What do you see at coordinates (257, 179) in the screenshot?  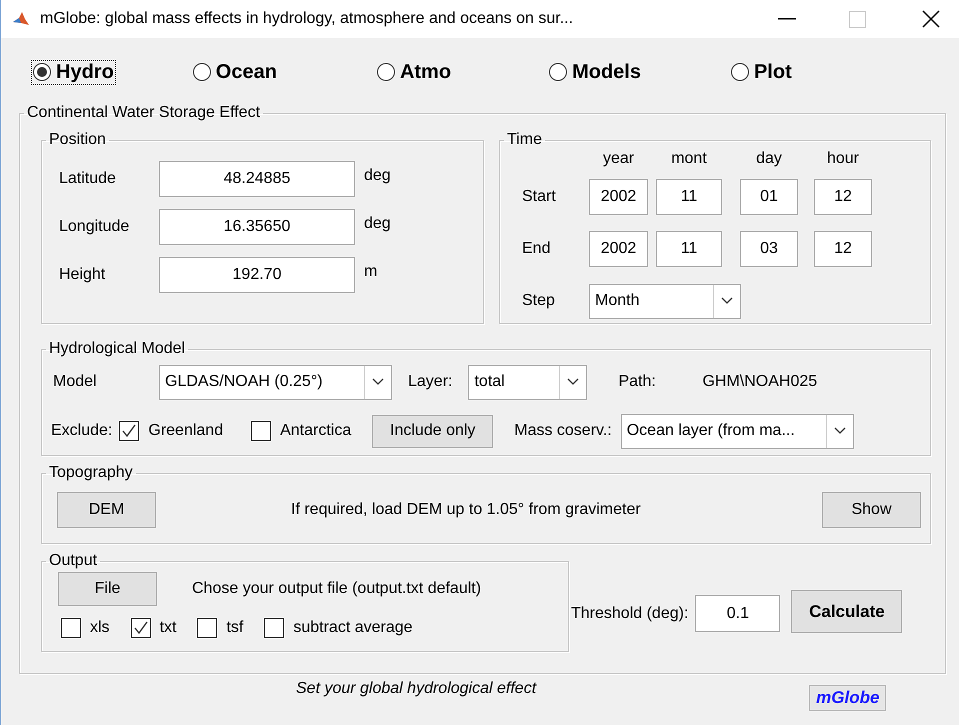 I see `text-field: 48.24885` at bounding box center [257, 179].